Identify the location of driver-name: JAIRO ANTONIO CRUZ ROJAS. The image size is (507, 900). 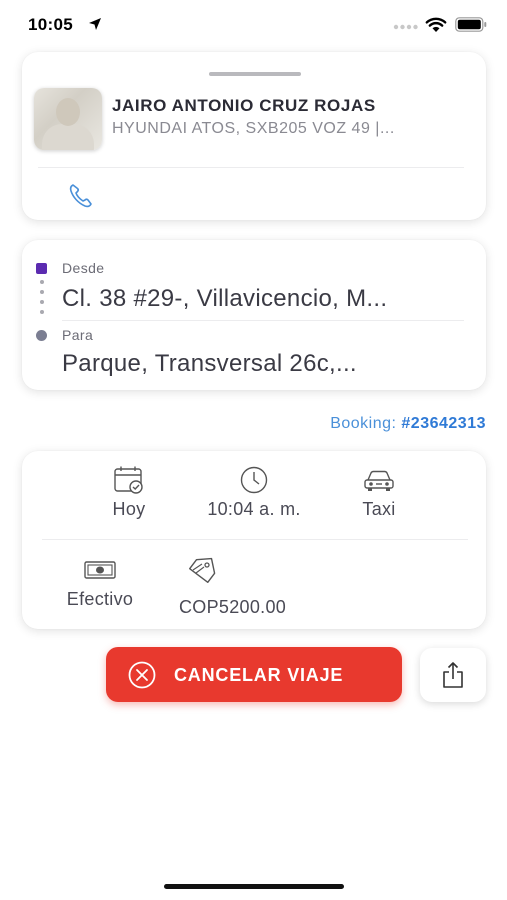
(244, 105).